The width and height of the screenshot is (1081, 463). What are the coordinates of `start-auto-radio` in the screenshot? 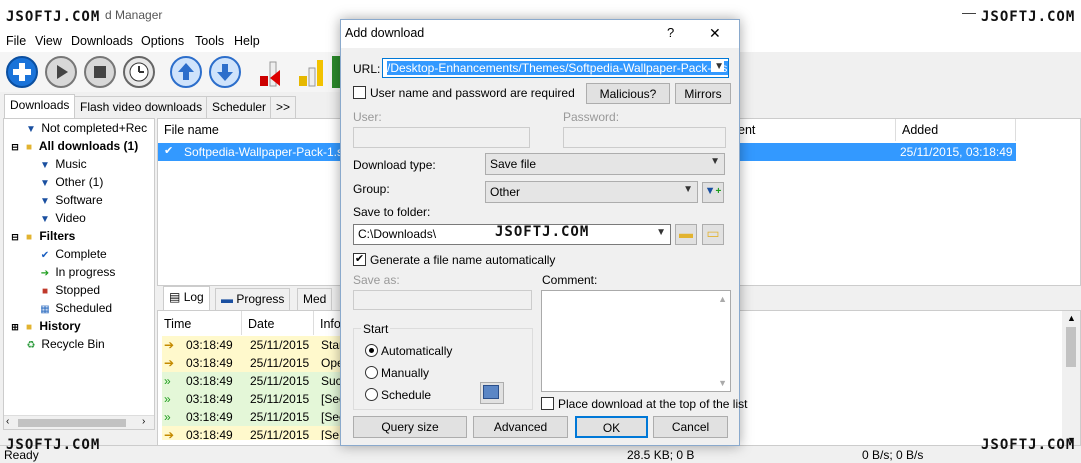 It's located at (371, 350).